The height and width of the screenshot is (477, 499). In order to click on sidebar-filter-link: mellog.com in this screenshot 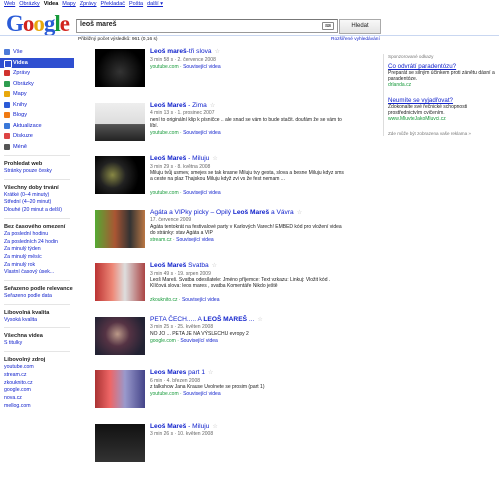, I will do `click(37, 407)`.